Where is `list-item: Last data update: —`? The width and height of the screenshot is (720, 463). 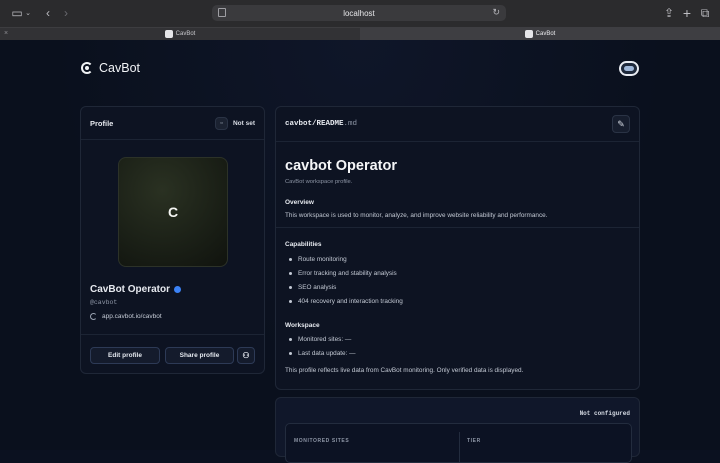 list-item: Last data update: — is located at coordinates (322, 353).